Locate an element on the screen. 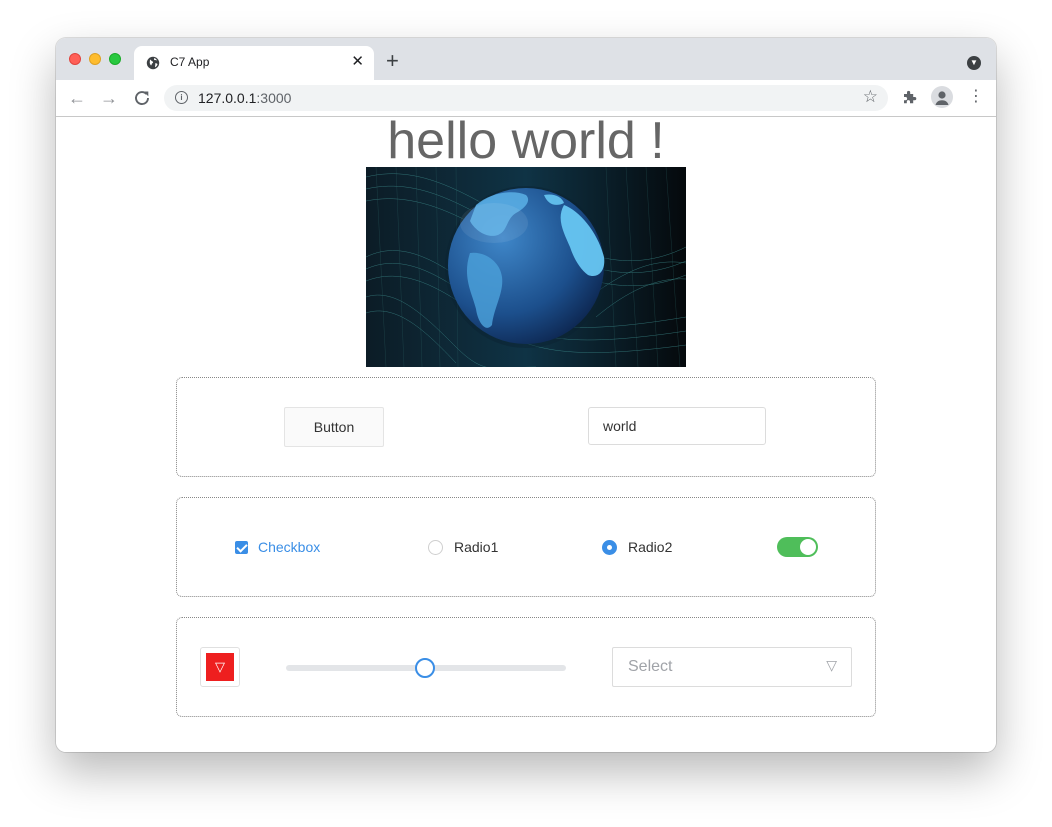 This screenshot has width=1052, height=827. info-icon: i is located at coordinates (181, 97).